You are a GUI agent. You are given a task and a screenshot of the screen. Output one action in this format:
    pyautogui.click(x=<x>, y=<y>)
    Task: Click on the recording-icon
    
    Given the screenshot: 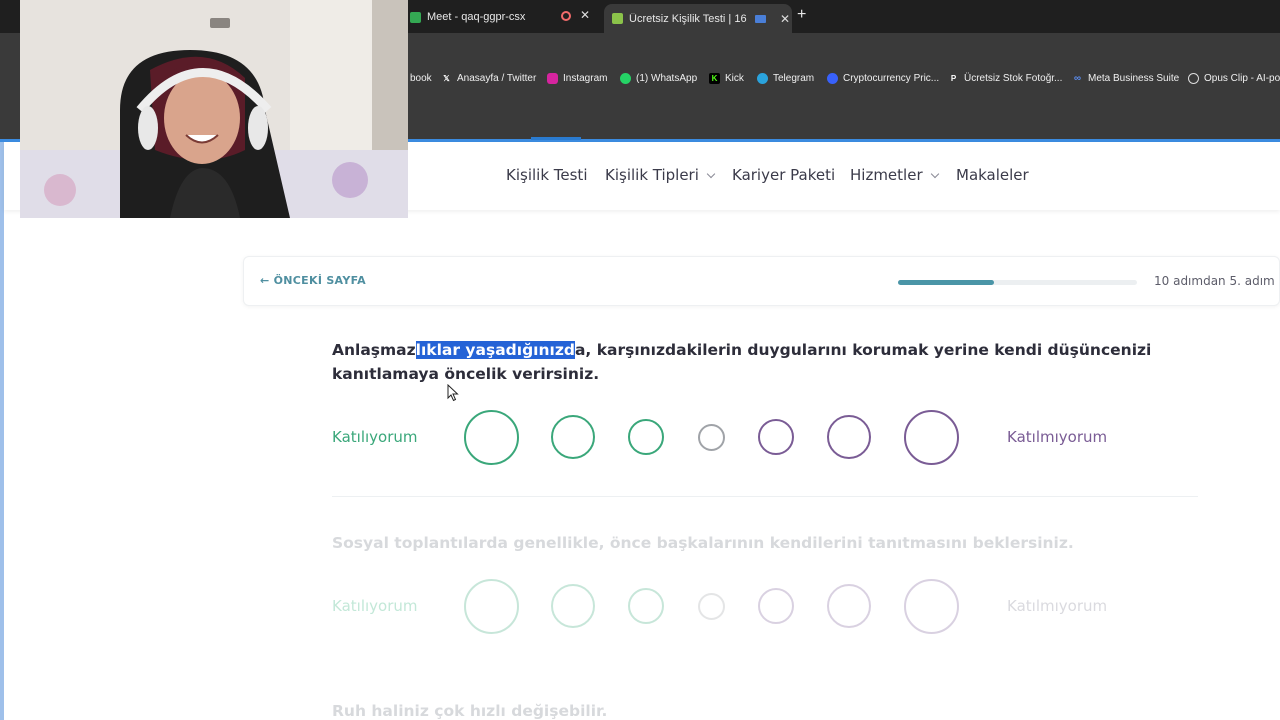 What is the action you would take?
    pyautogui.click(x=566, y=16)
    